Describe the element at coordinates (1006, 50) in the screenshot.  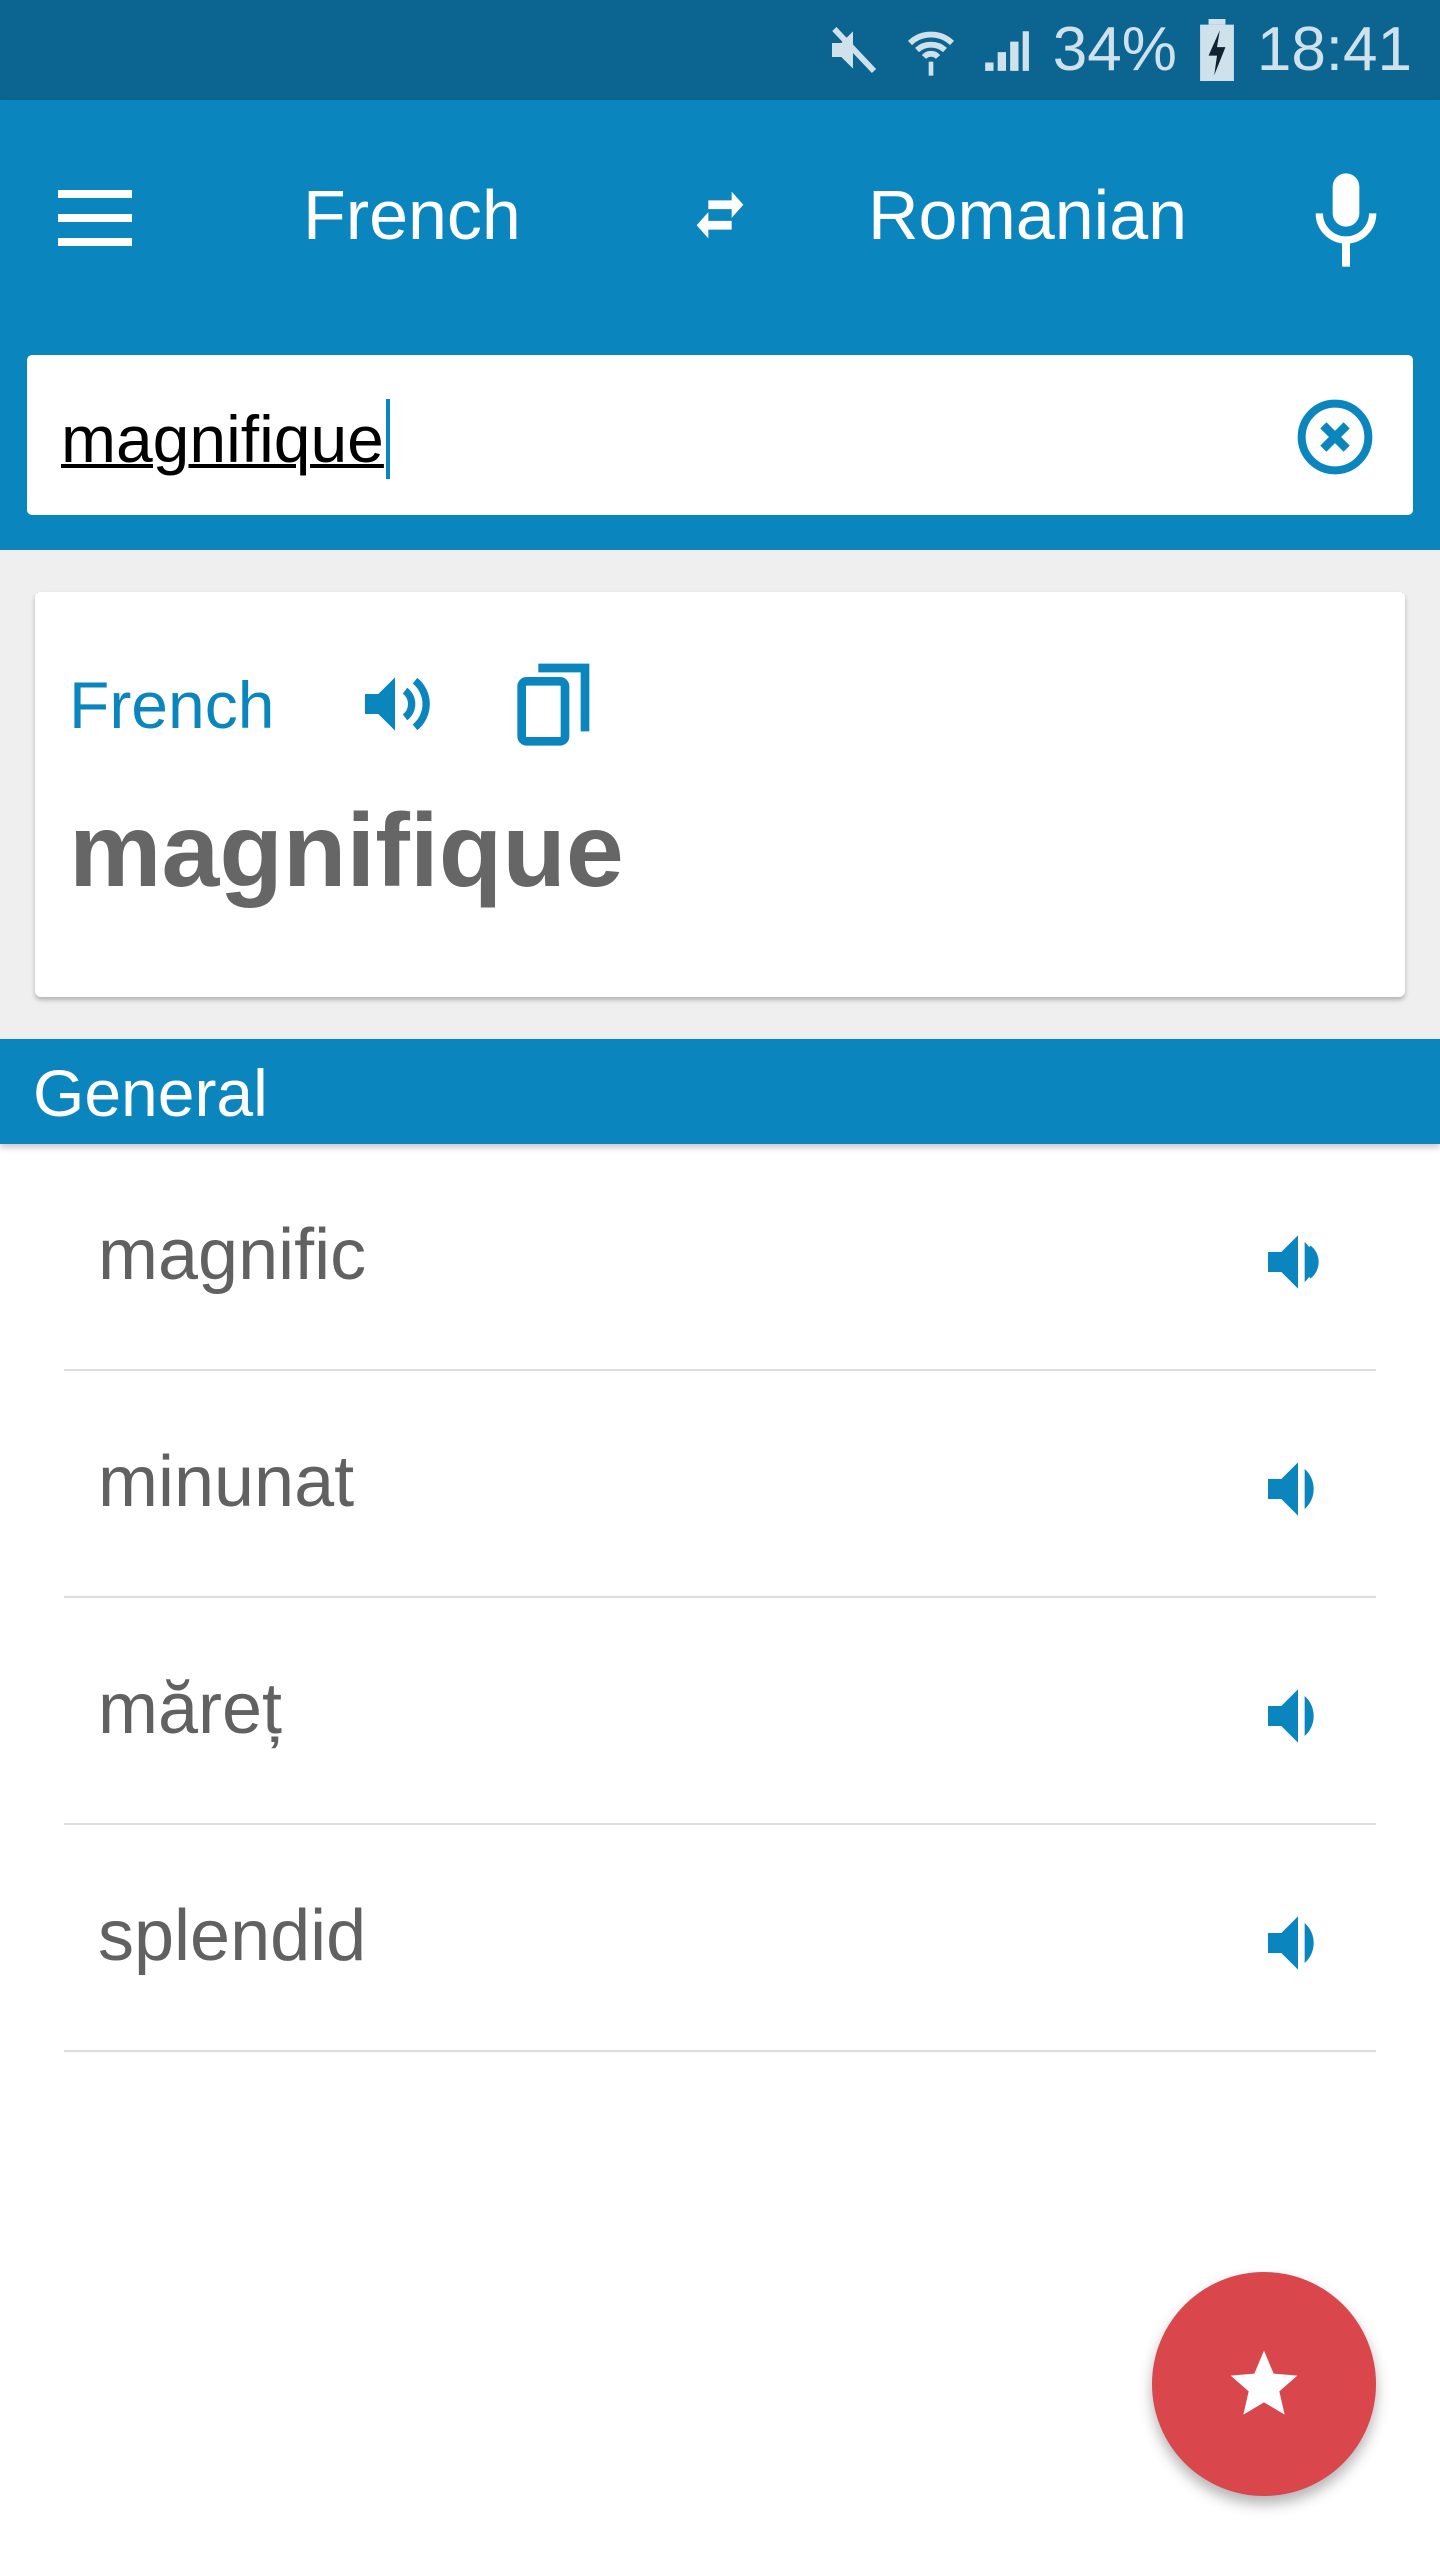
I see `signal-icon` at that location.